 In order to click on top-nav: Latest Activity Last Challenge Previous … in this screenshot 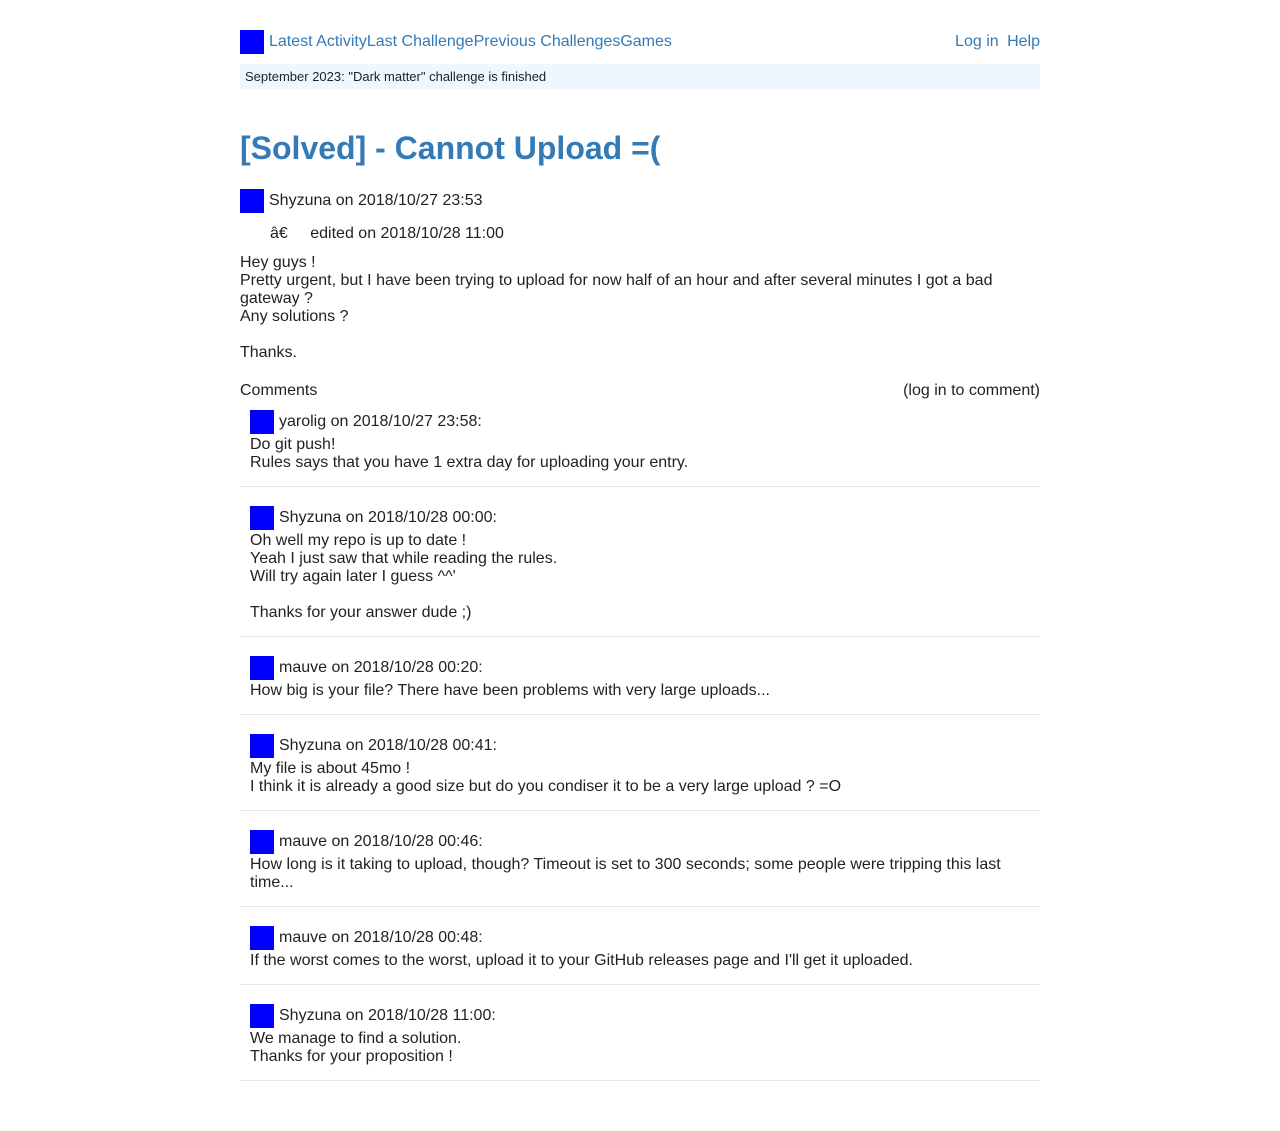, I will do `click(640, 42)`.